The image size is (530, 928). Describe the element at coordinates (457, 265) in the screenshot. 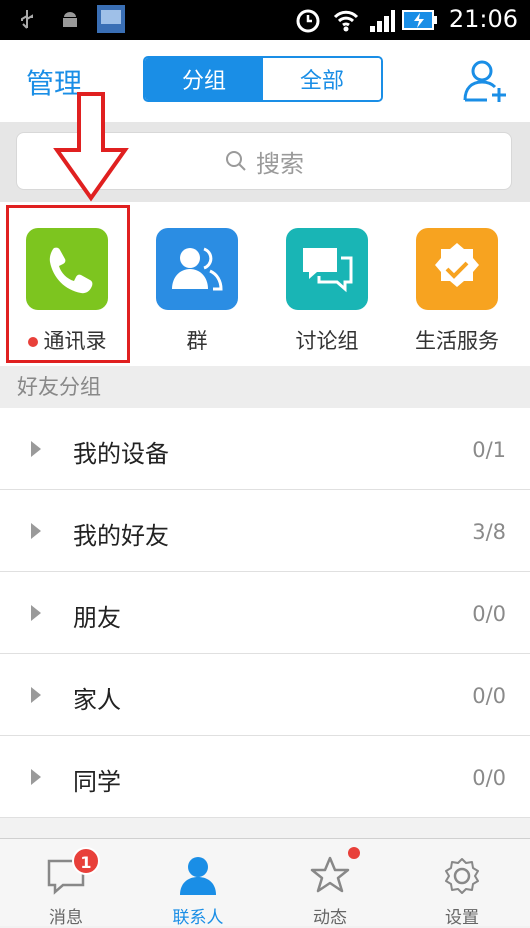

I see `verified-badge-icon` at that location.